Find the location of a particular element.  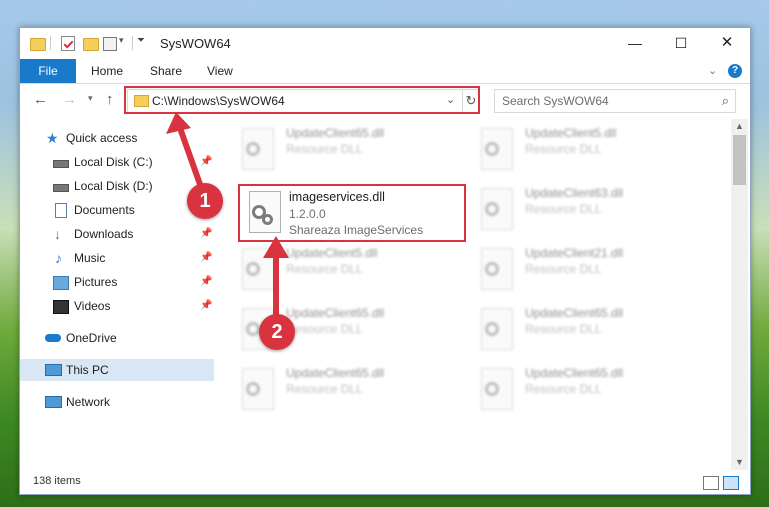

step-1-marker: 1 is located at coordinates (205, 201).